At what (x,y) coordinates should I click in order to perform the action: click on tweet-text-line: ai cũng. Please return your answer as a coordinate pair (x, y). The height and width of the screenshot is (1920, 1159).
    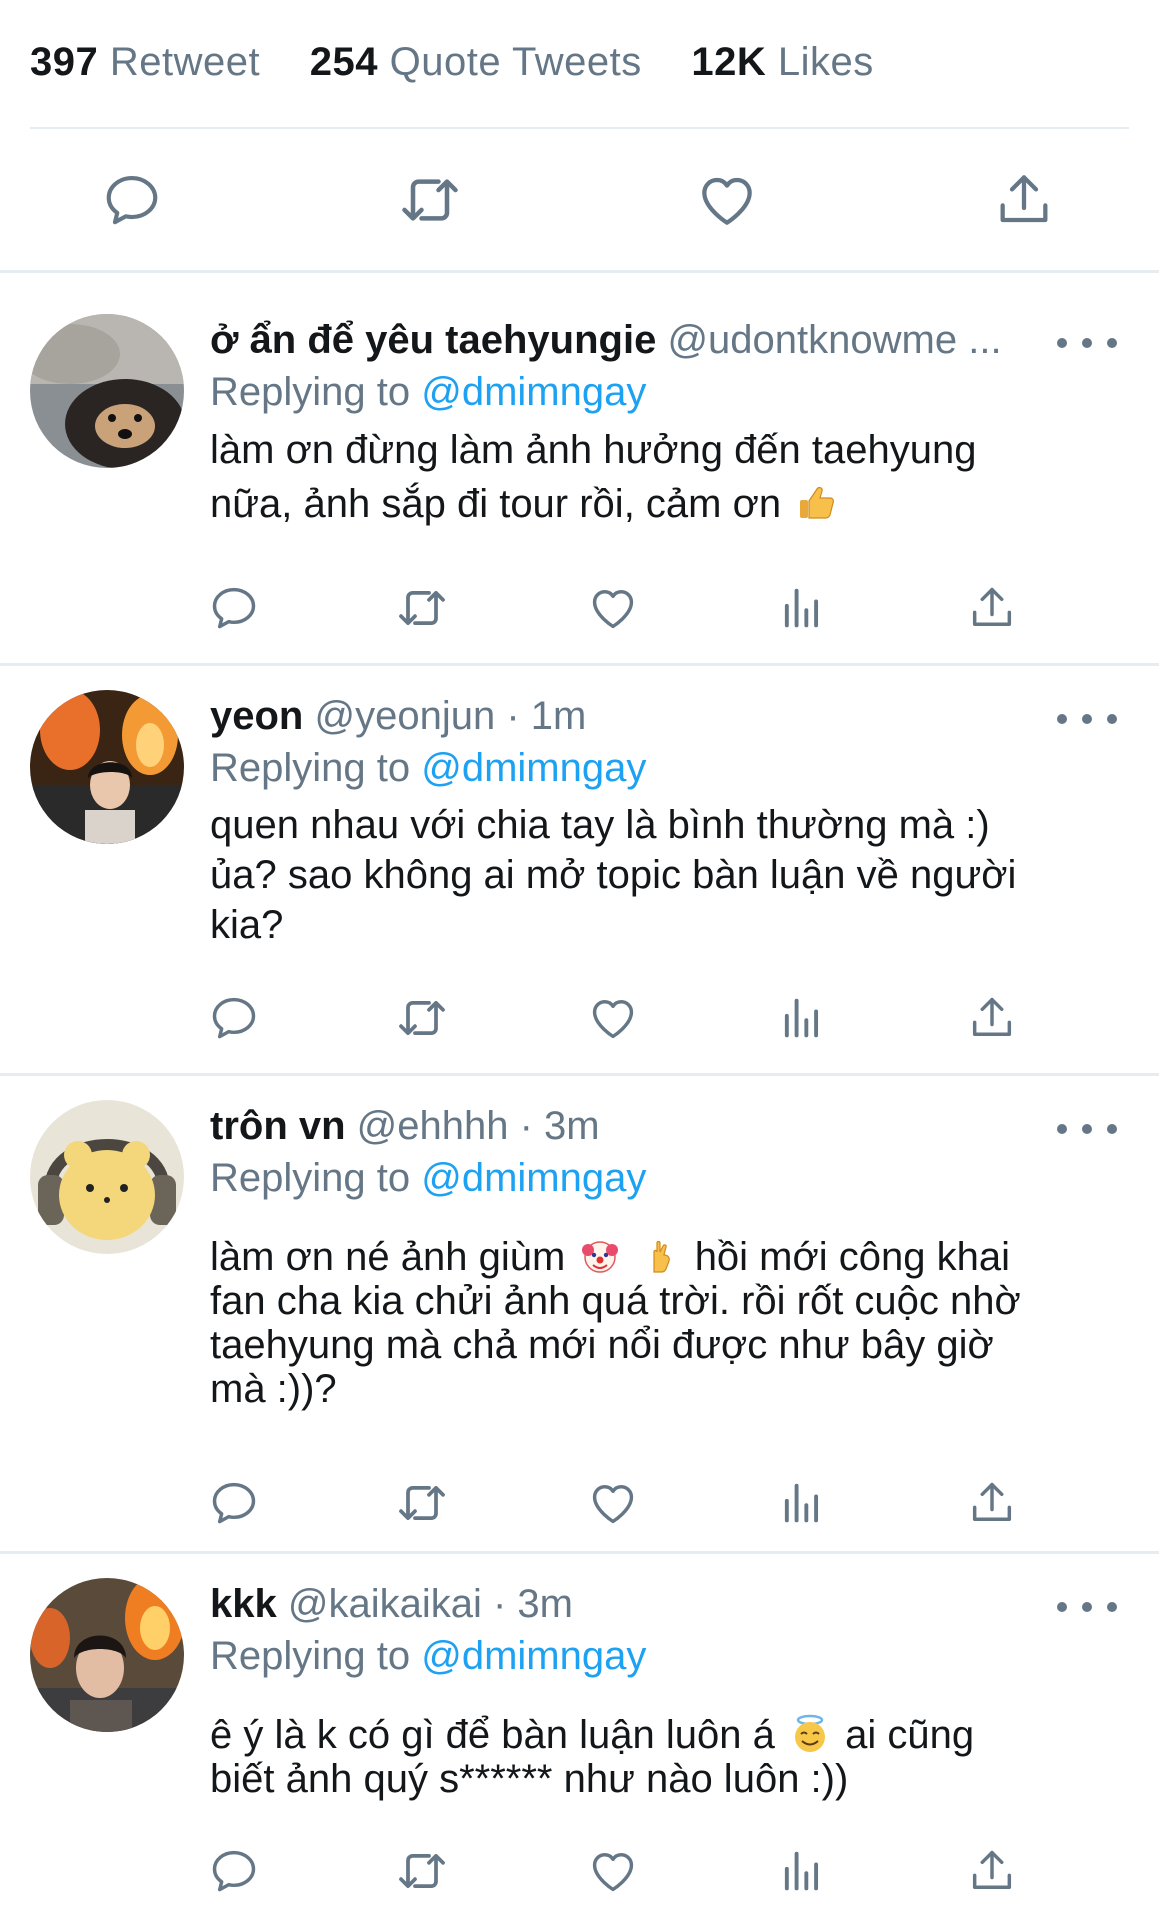
    Looking at the image, I should click on (910, 1735).